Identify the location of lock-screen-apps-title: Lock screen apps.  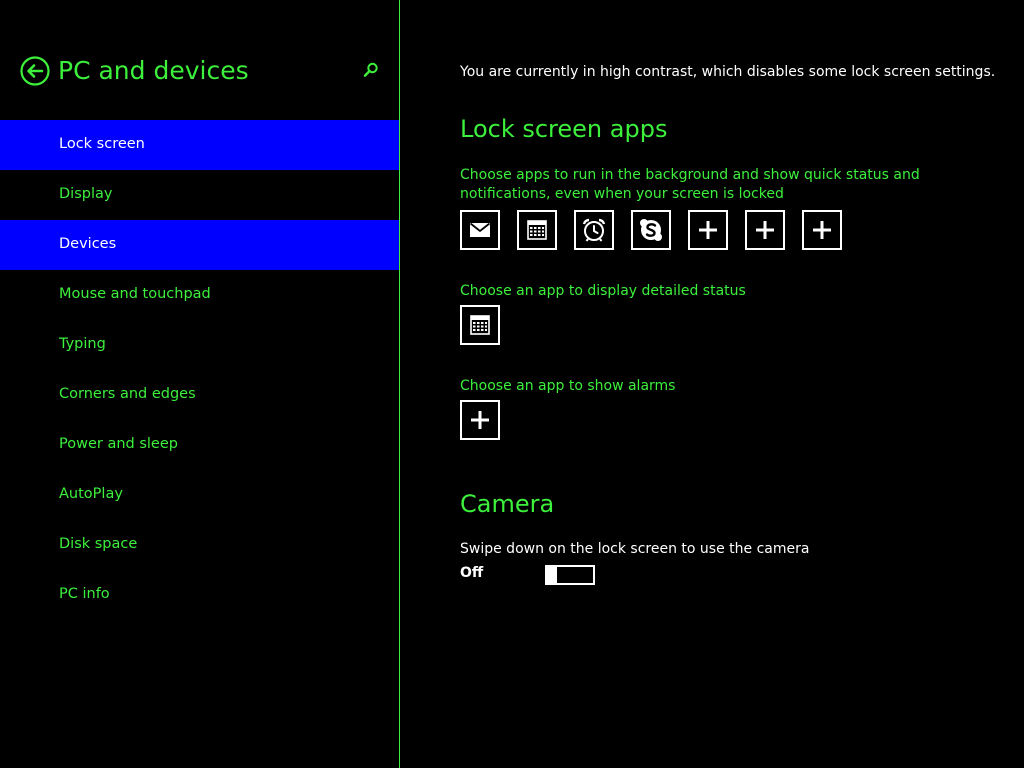
(564, 129).